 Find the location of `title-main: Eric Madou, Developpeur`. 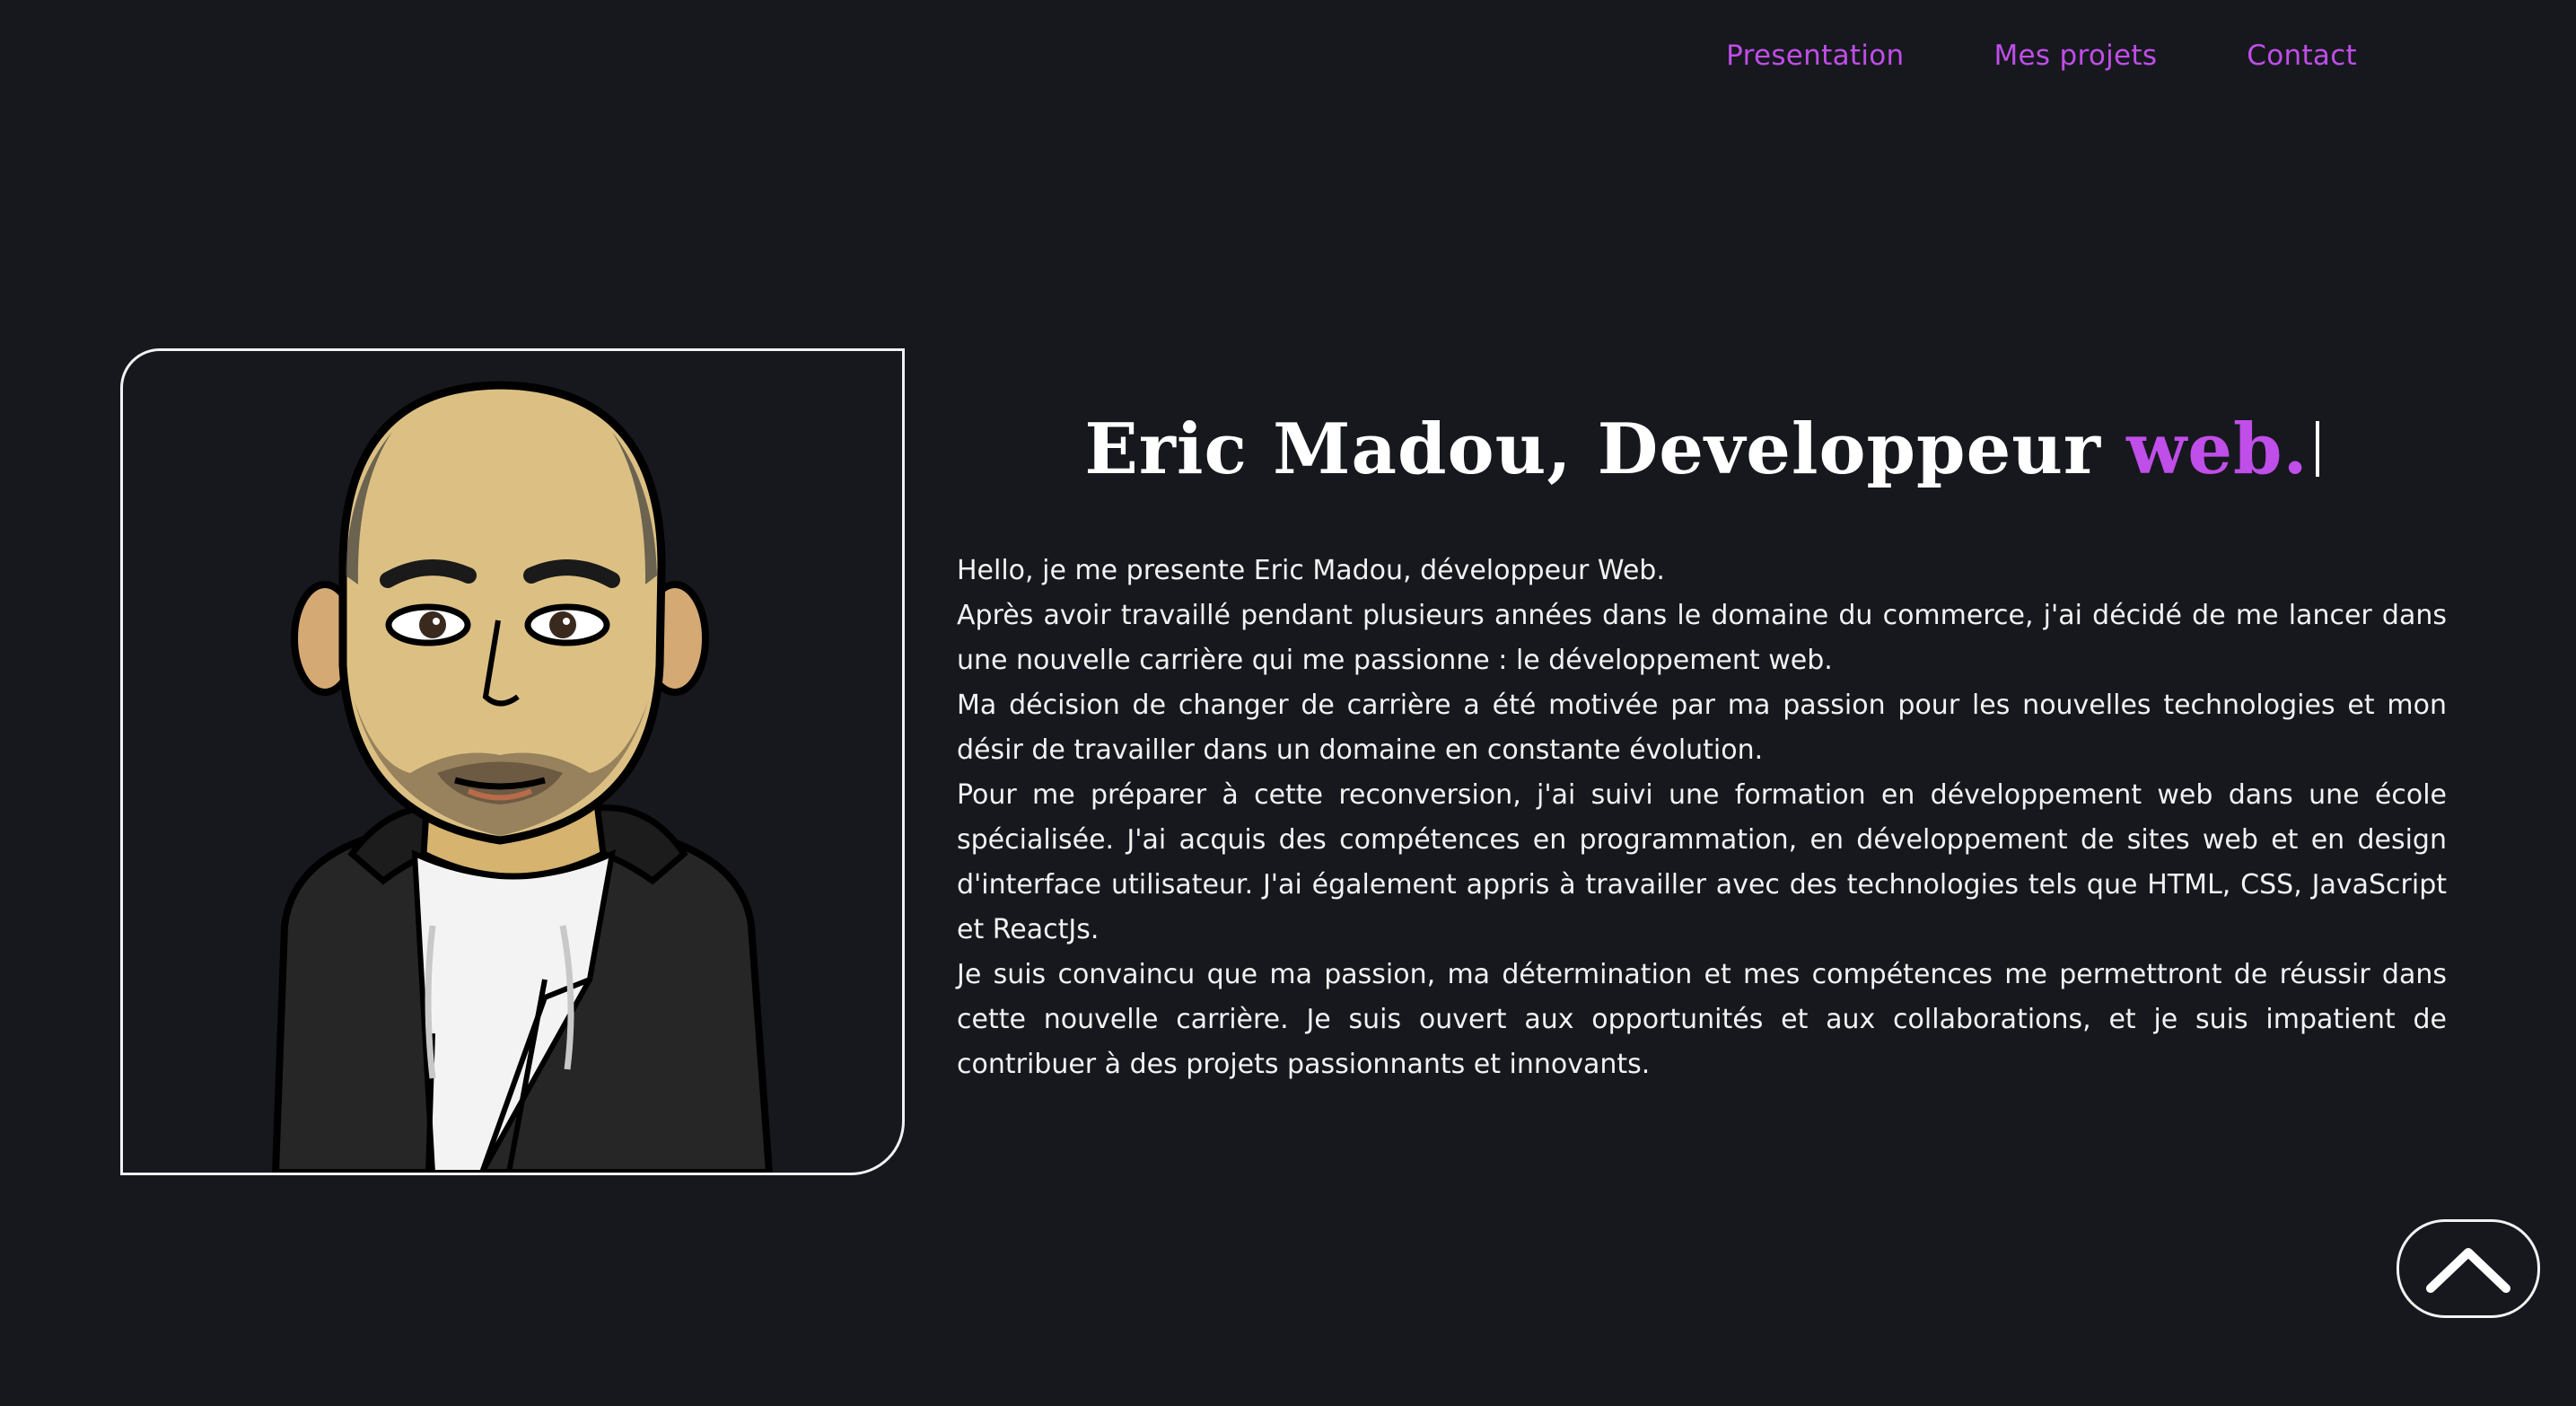

title-main: Eric Madou, Developpeur is located at coordinates (1605, 449).